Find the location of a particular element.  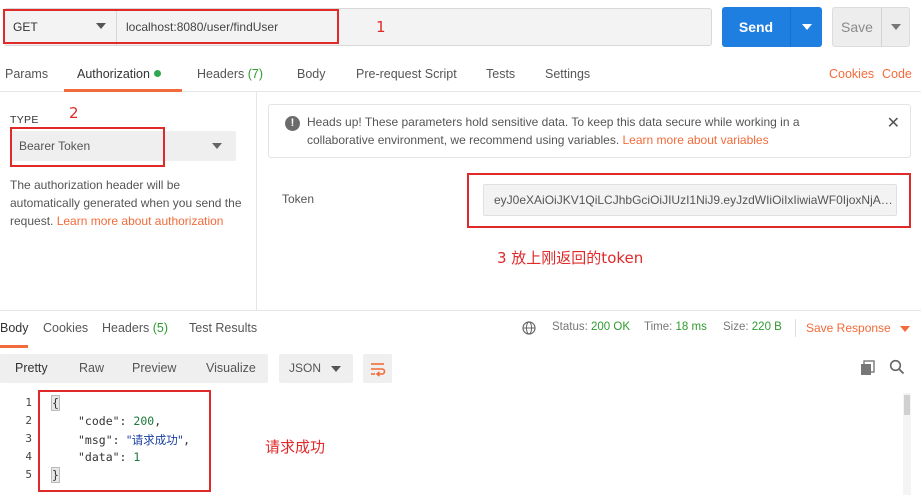

auth-type-label: TYPE is located at coordinates (24, 120).